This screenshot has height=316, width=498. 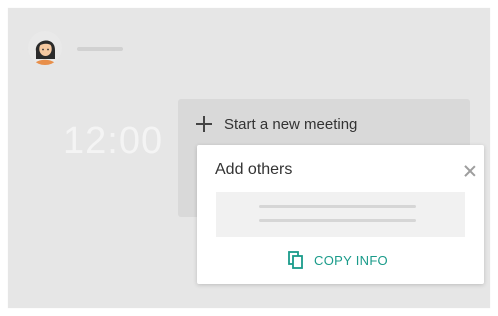 What do you see at coordinates (470, 171) in the screenshot?
I see `close-icon` at bounding box center [470, 171].